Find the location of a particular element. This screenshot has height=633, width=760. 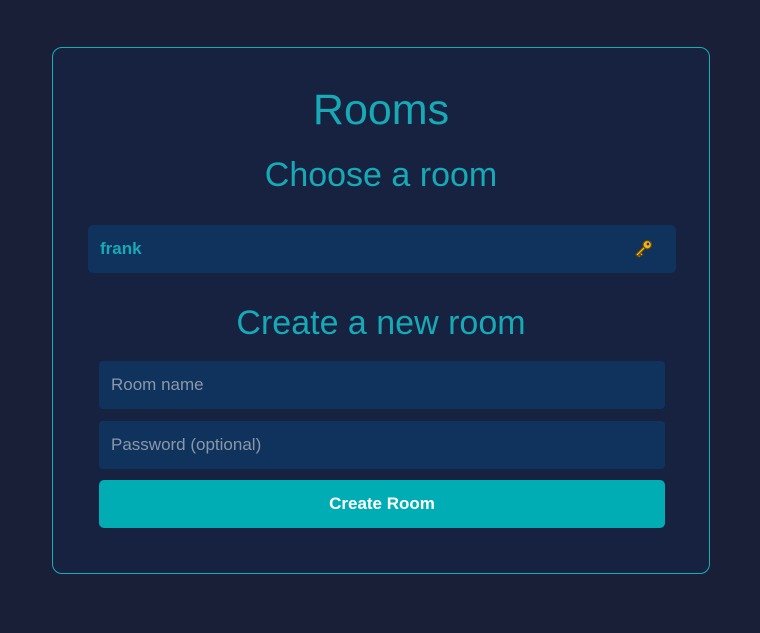

room-item-frank: frank is located at coordinates (382, 249).